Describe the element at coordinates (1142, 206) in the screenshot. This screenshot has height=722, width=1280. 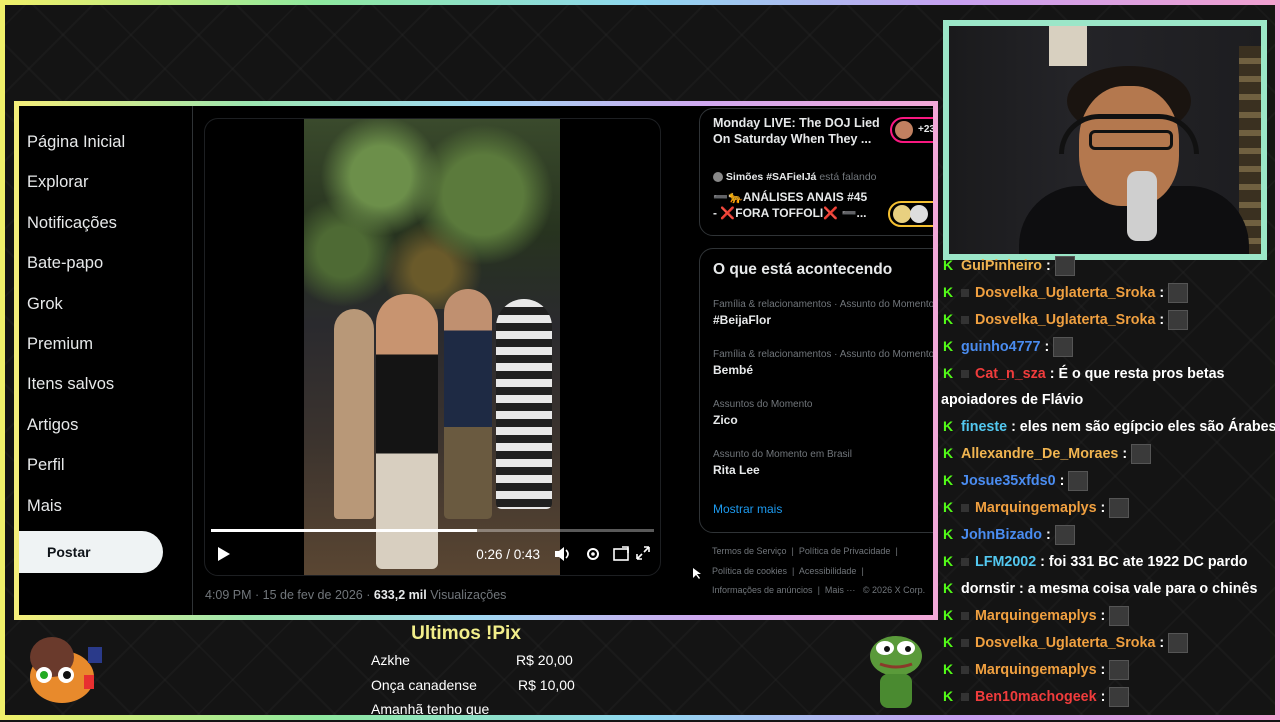
I see `microphone` at that location.